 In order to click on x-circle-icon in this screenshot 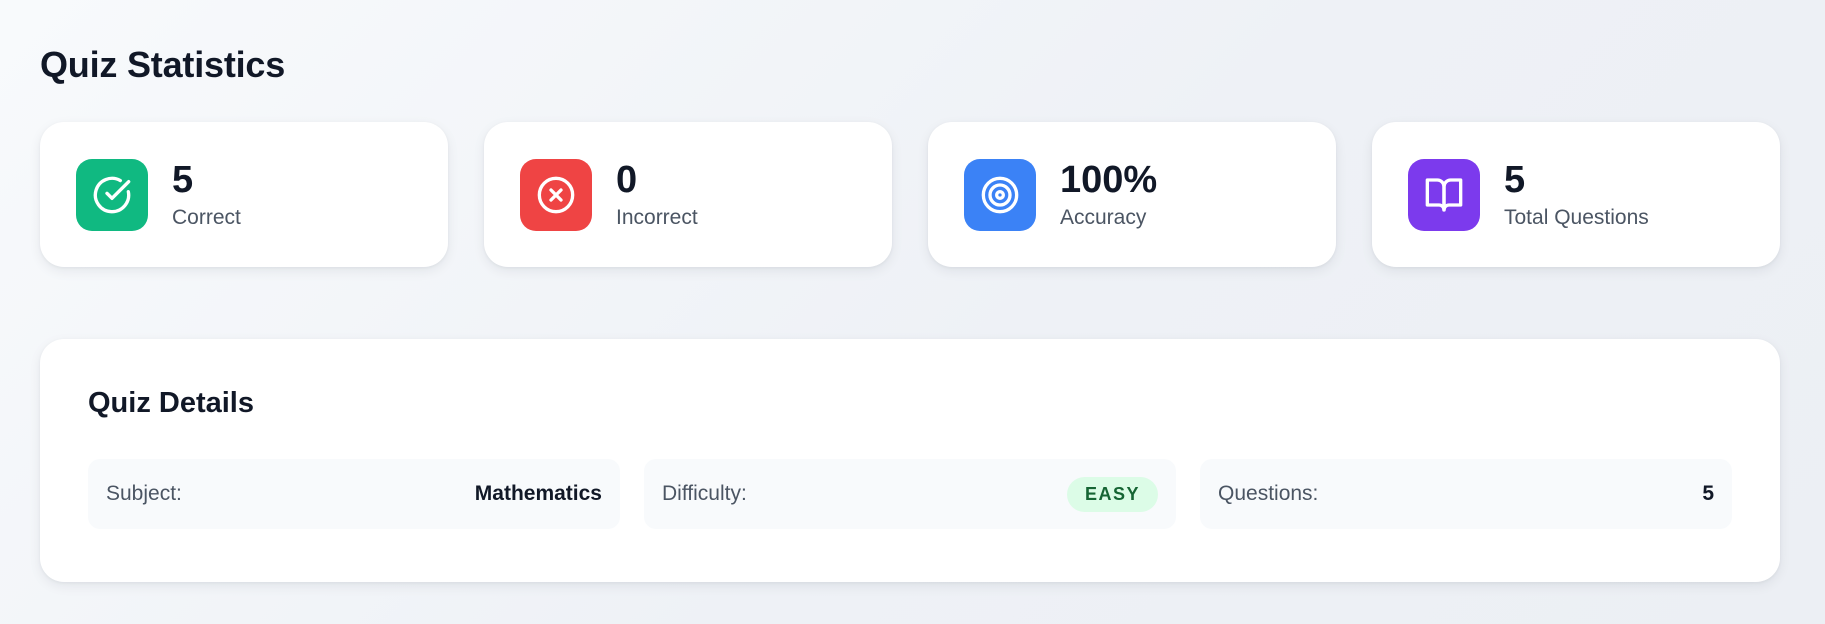, I will do `click(556, 194)`.